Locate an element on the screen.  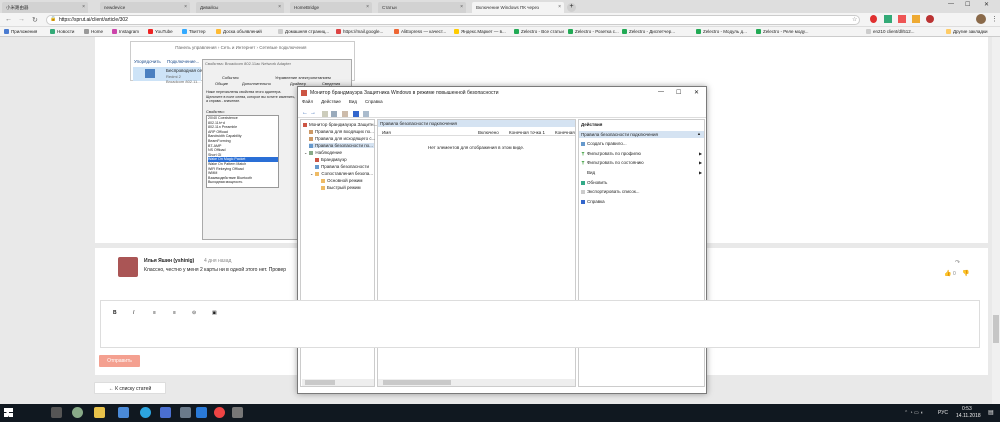
column-name: Имя is located at coordinates (386, 132).